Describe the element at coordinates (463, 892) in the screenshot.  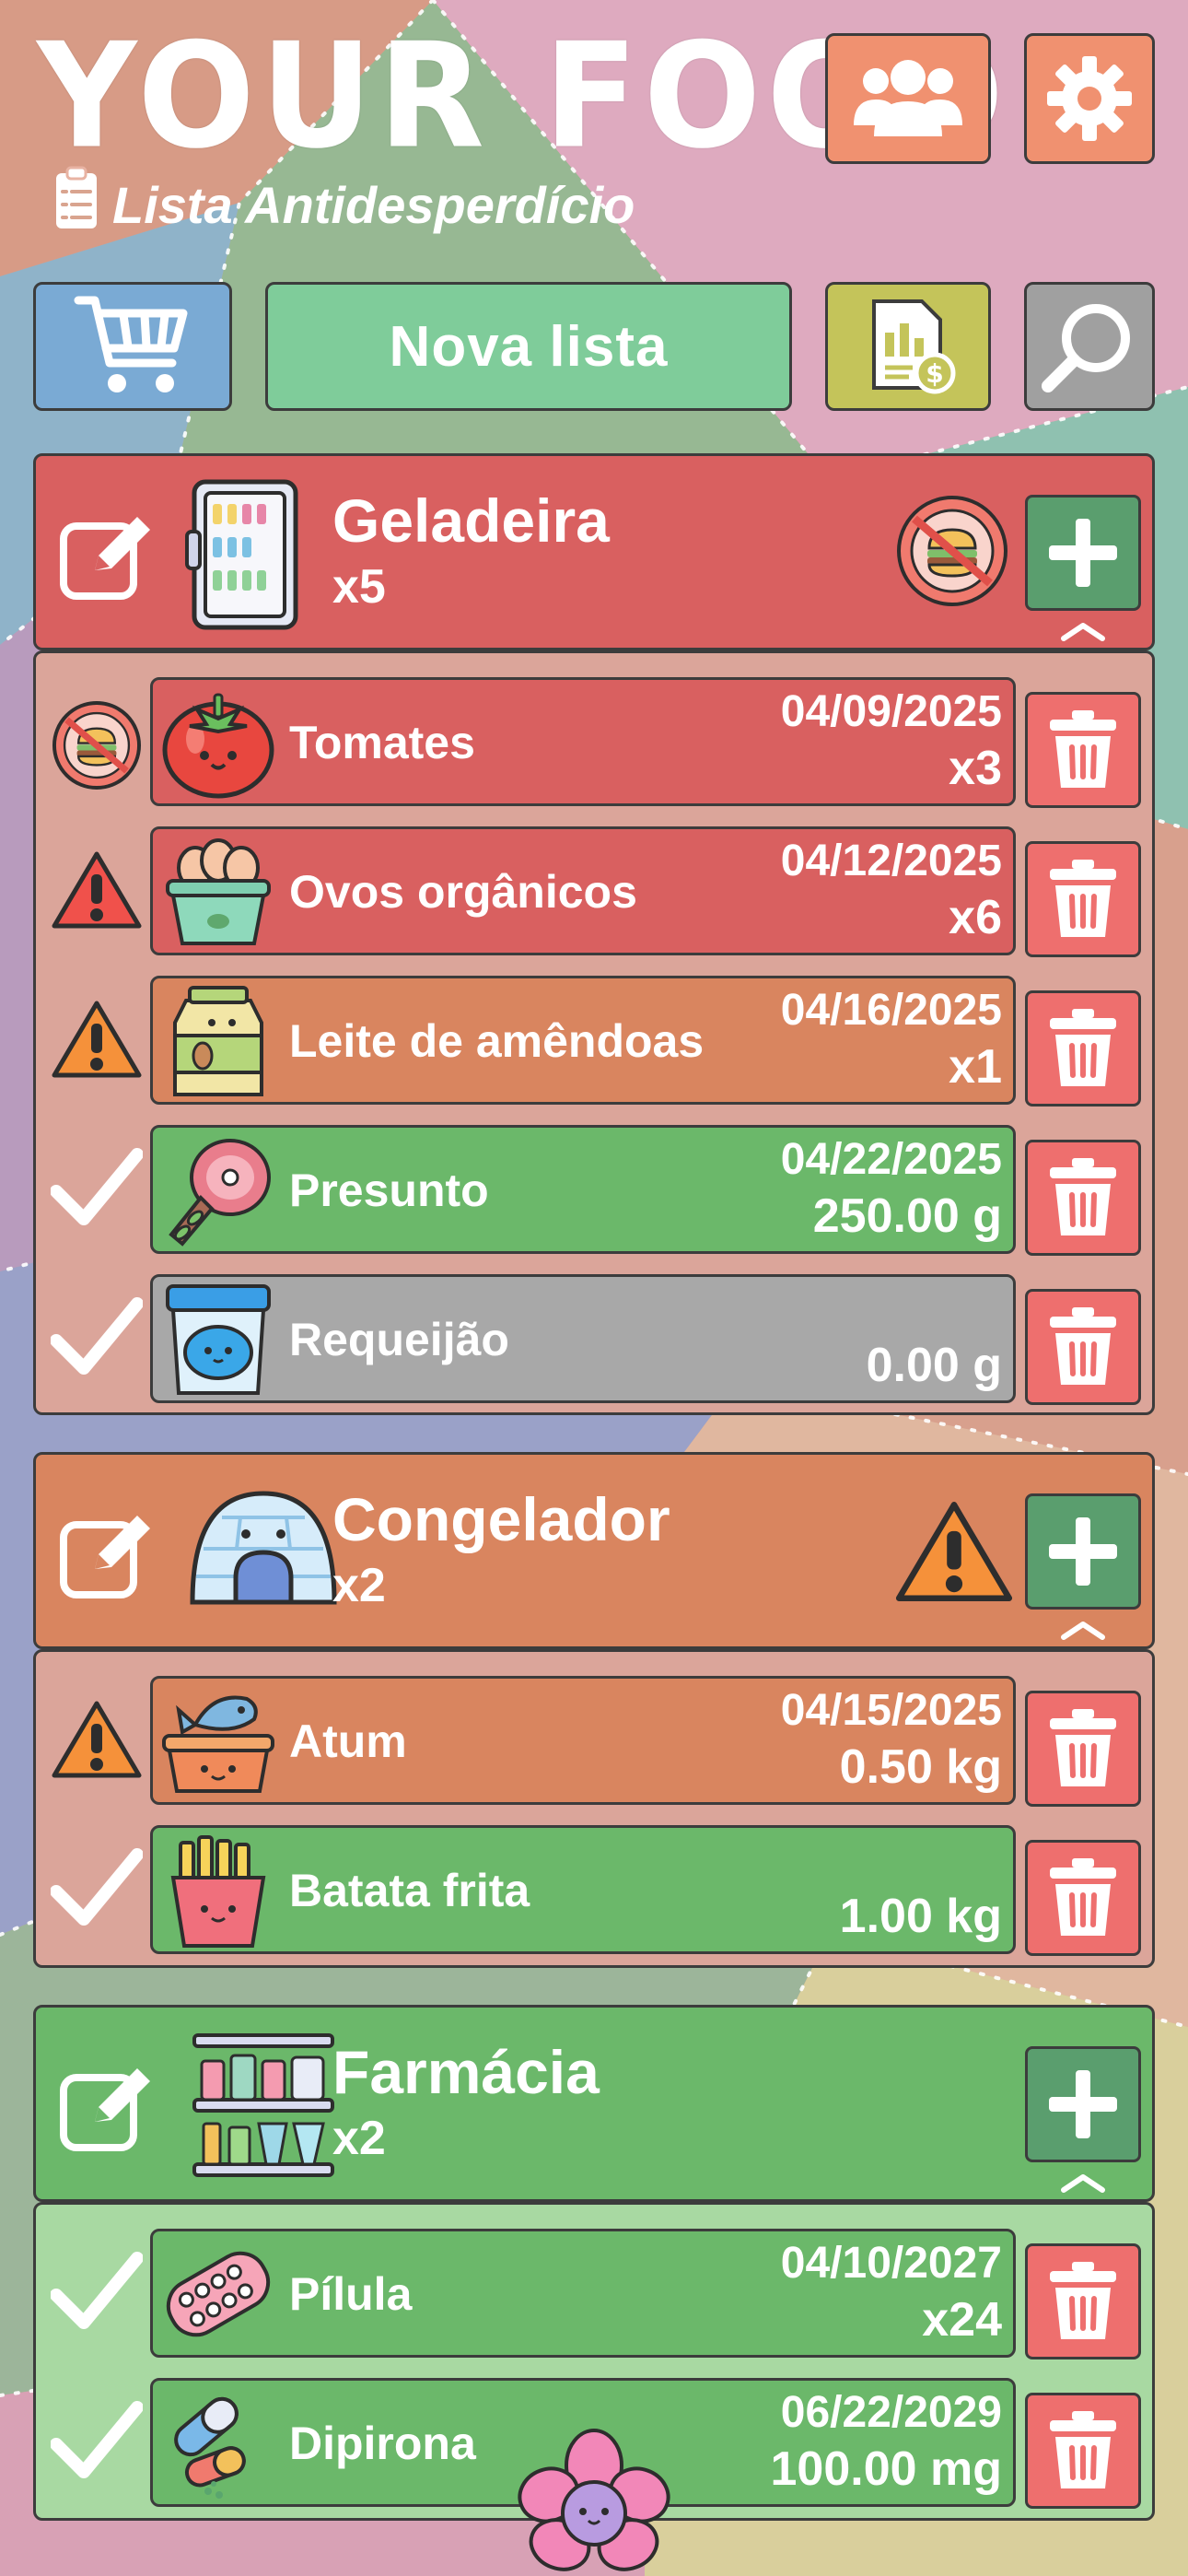
I see `item-name: Ovos orgânicos` at that location.